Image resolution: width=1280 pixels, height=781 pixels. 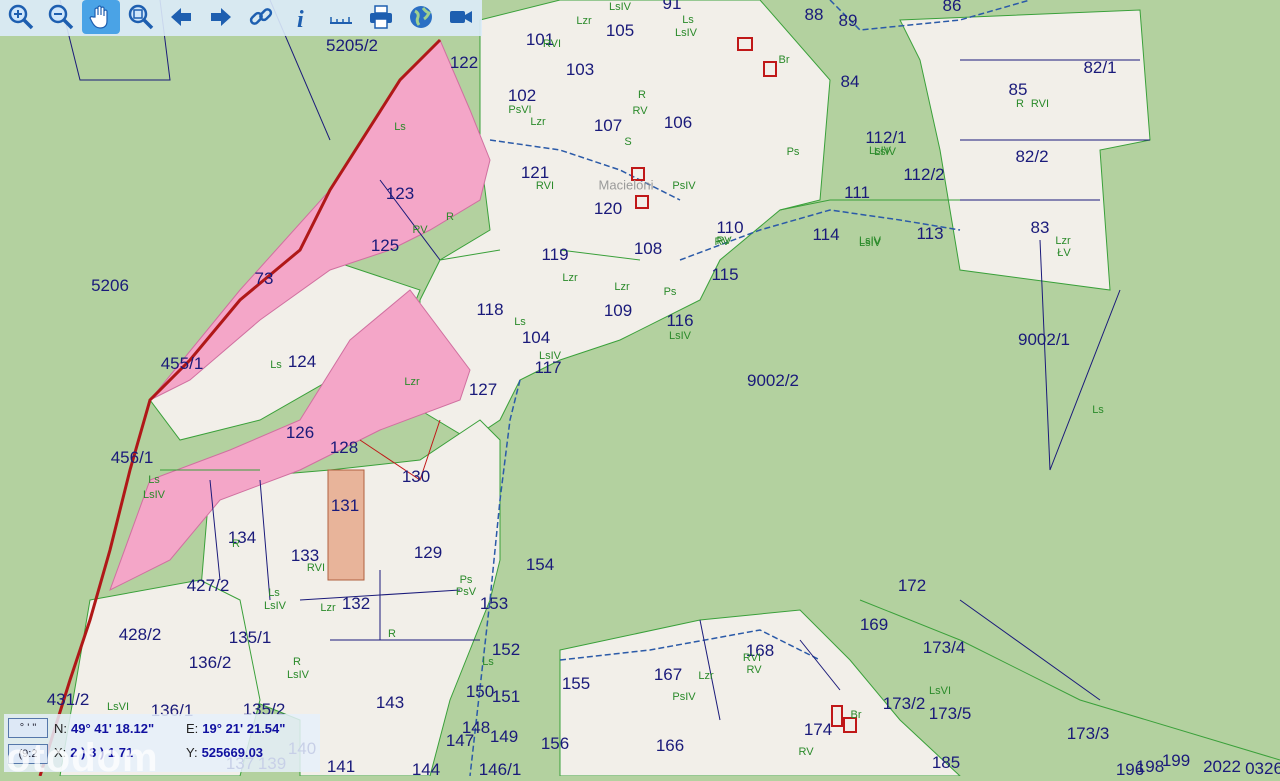 I want to click on parcel-number-label: 152, so click(x=506, y=649).